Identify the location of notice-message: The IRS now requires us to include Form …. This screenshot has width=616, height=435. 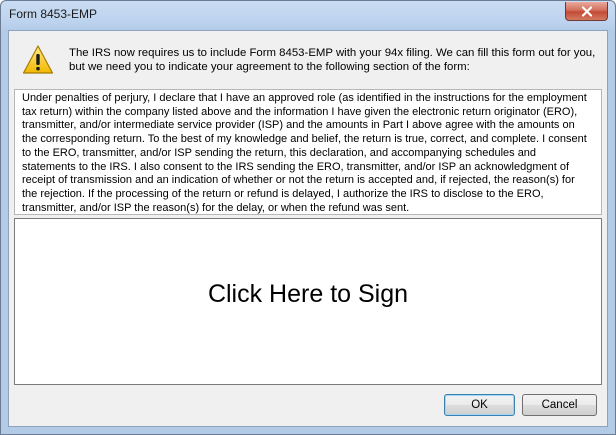
(332, 60).